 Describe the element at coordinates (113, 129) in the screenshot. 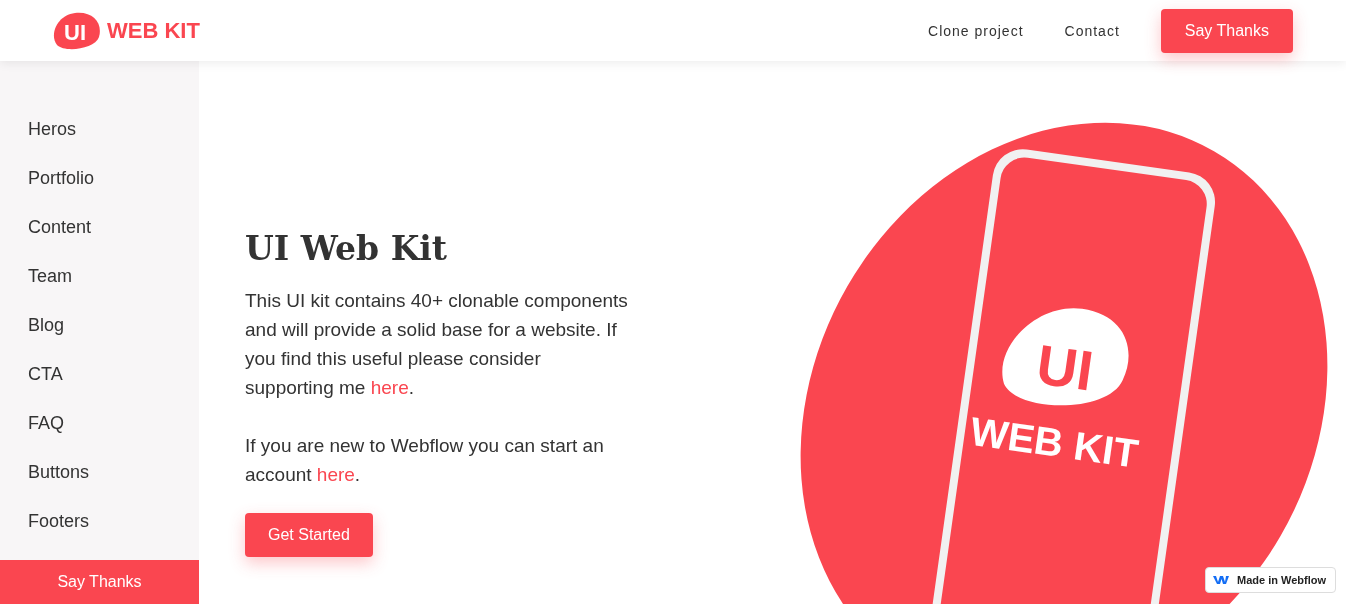

I see `sidebar-item: Heros` at that location.